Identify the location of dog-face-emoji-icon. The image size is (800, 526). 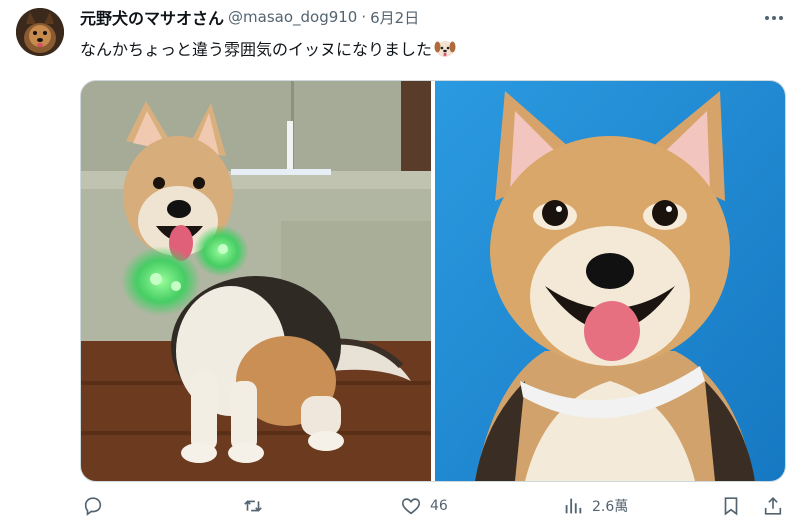
(445, 48).